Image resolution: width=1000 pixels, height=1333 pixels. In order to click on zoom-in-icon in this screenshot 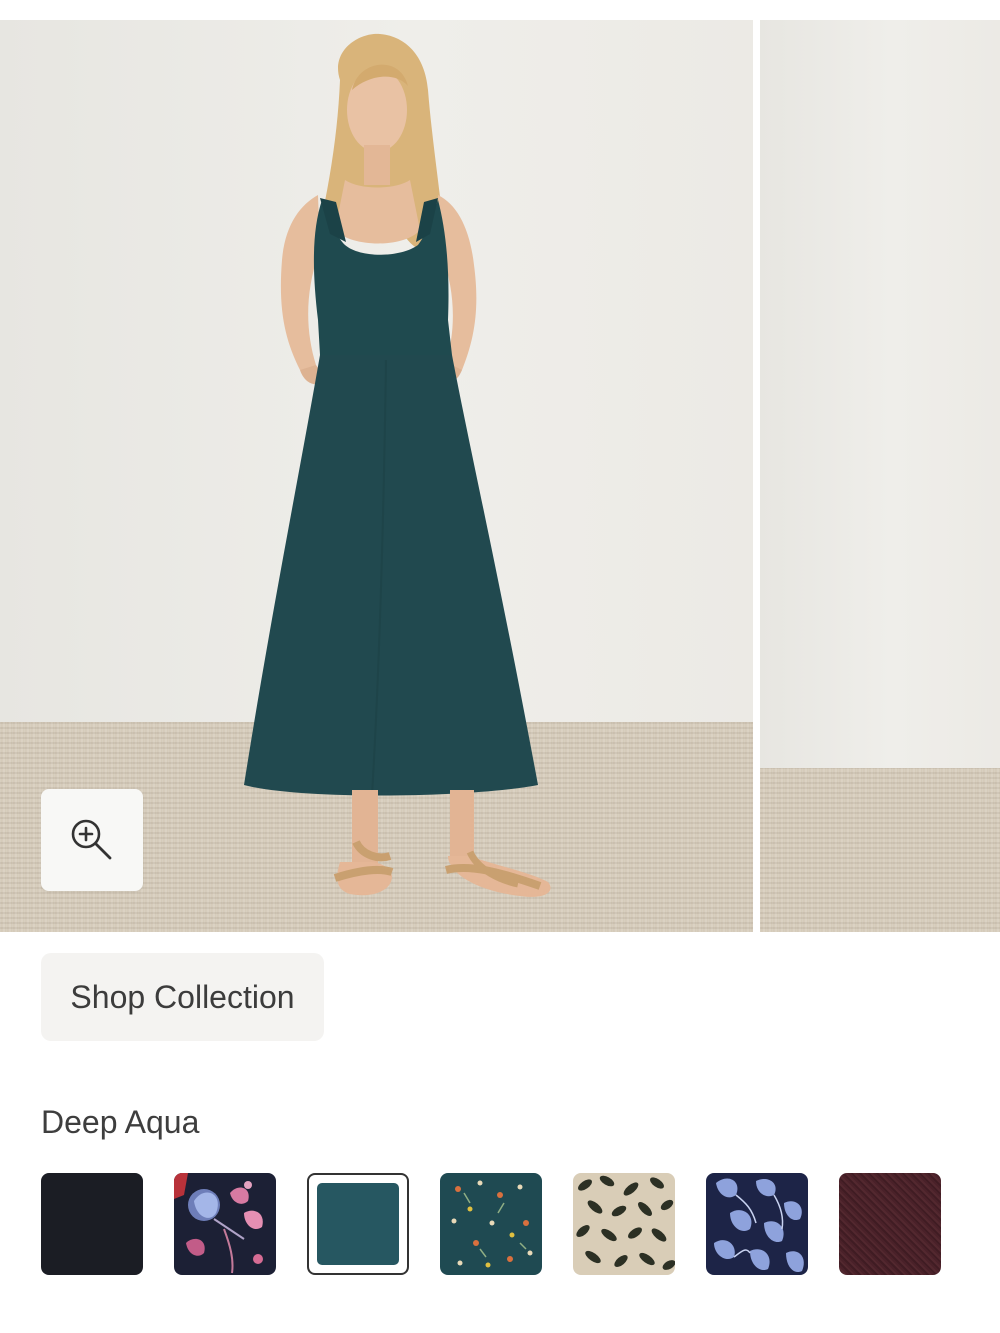, I will do `click(91, 839)`.